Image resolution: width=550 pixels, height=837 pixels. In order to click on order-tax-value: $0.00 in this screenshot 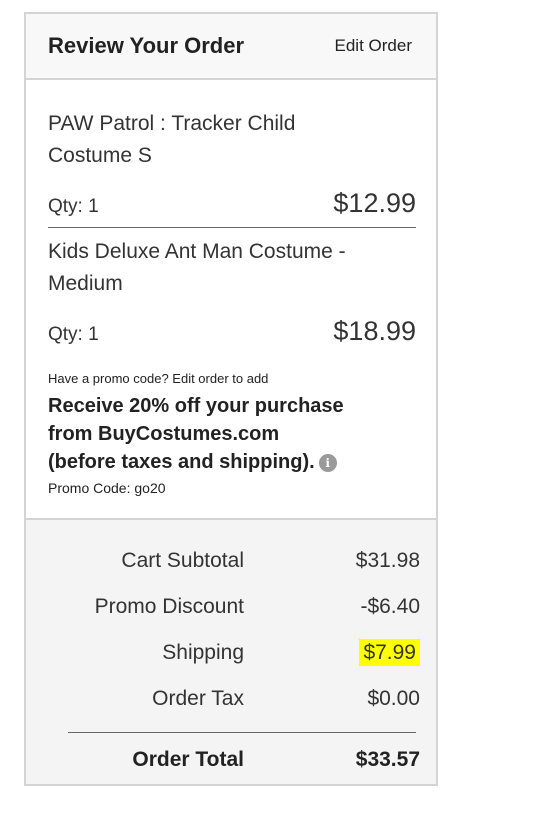, I will do `click(393, 698)`.